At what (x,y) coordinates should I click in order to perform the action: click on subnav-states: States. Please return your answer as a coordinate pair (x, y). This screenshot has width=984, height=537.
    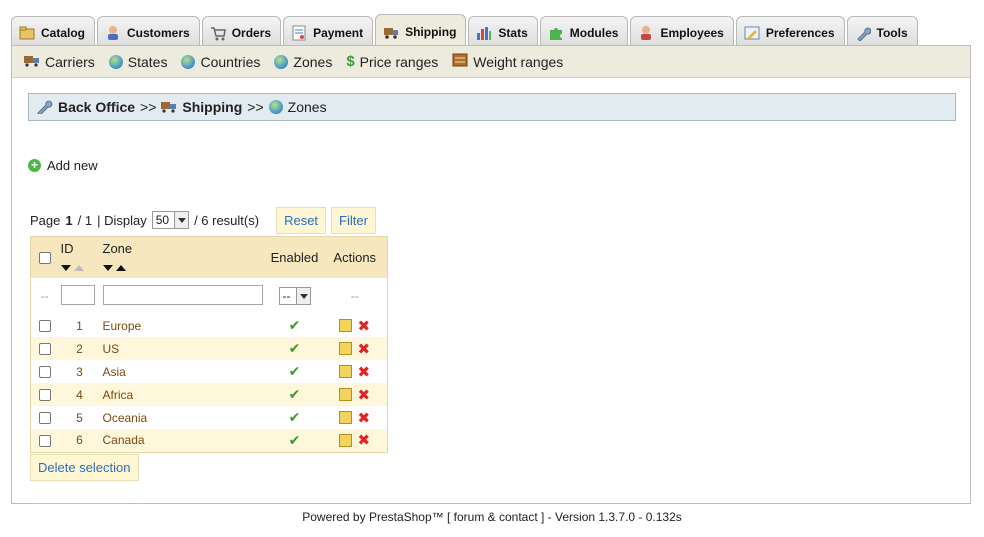
    Looking at the image, I should click on (138, 61).